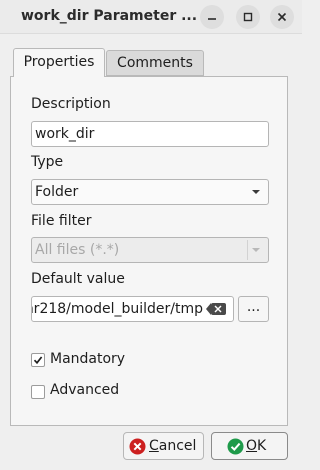  I want to click on tab-properties-label: Properties, so click(59, 62).